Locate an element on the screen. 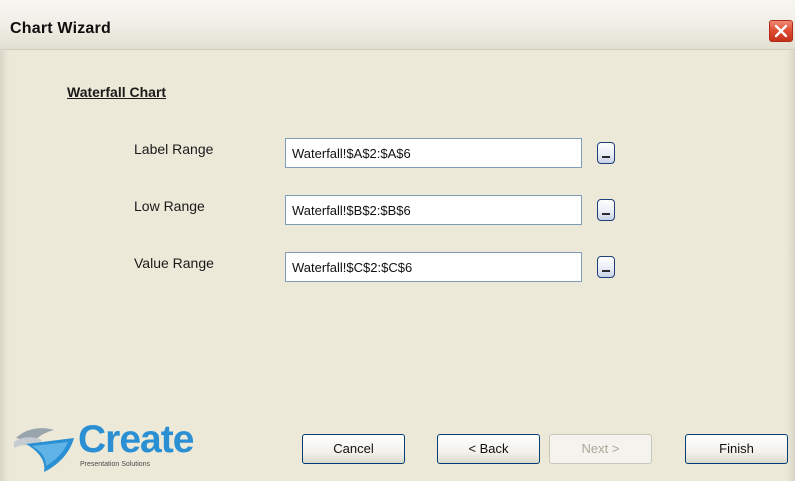 Image resolution: width=795 pixels, height=481 pixels. section-title: Waterfall Chart is located at coordinates (117, 92).